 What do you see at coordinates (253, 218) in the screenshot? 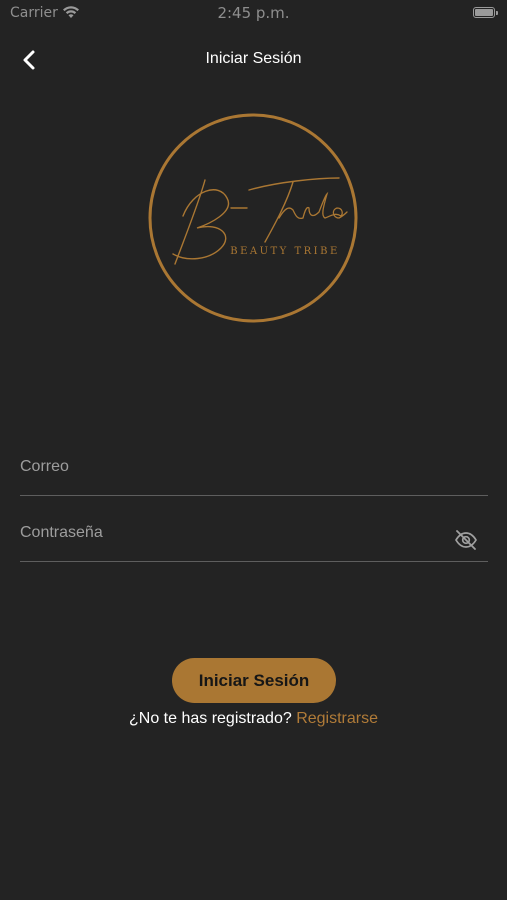
I see `brand-logo: BEAUTY TRIBE` at bounding box center [253, 218].